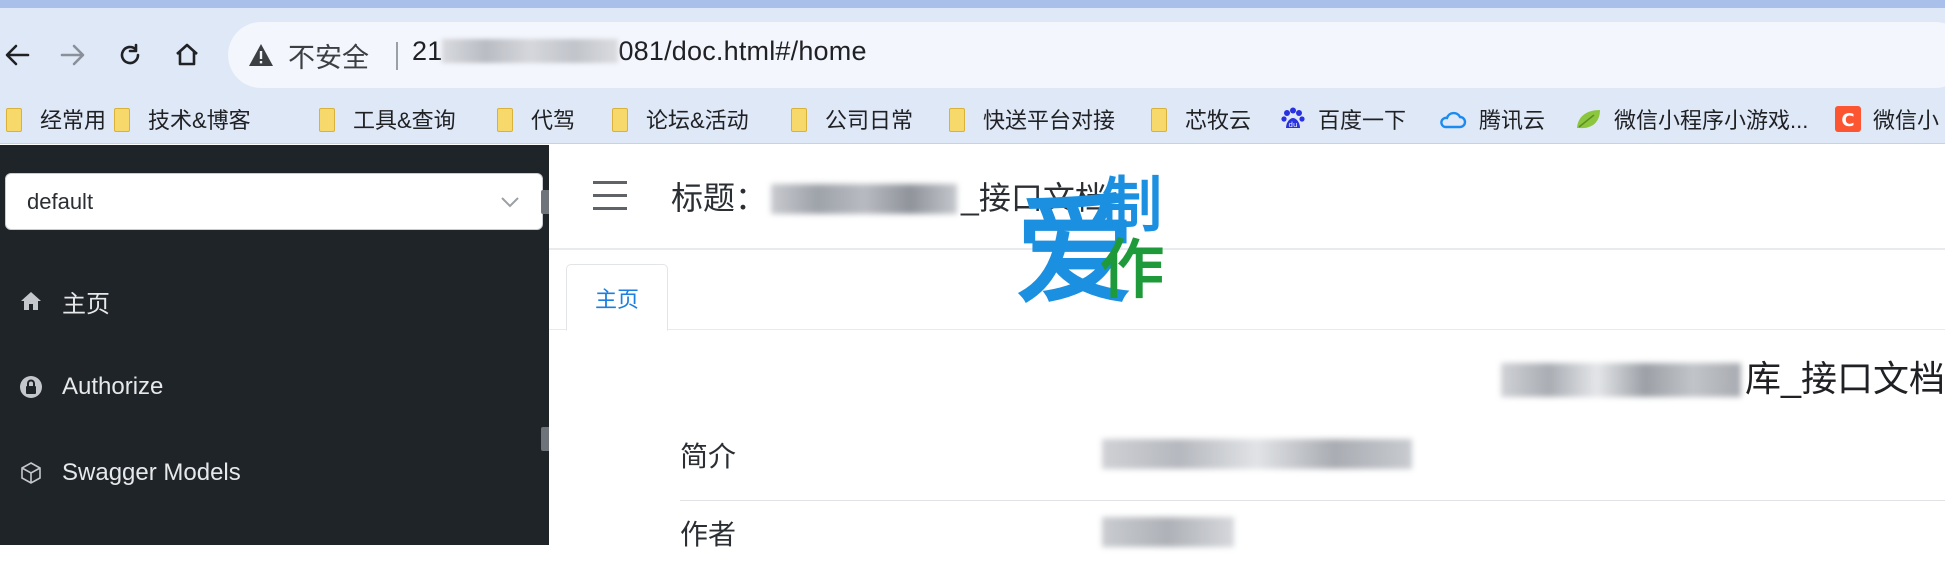 The height and width of the screenshot is (583, 1945). Describe the element at coordinates (553, 120) in the screenshot. I see `bookmark-label: 代驾` at that location.